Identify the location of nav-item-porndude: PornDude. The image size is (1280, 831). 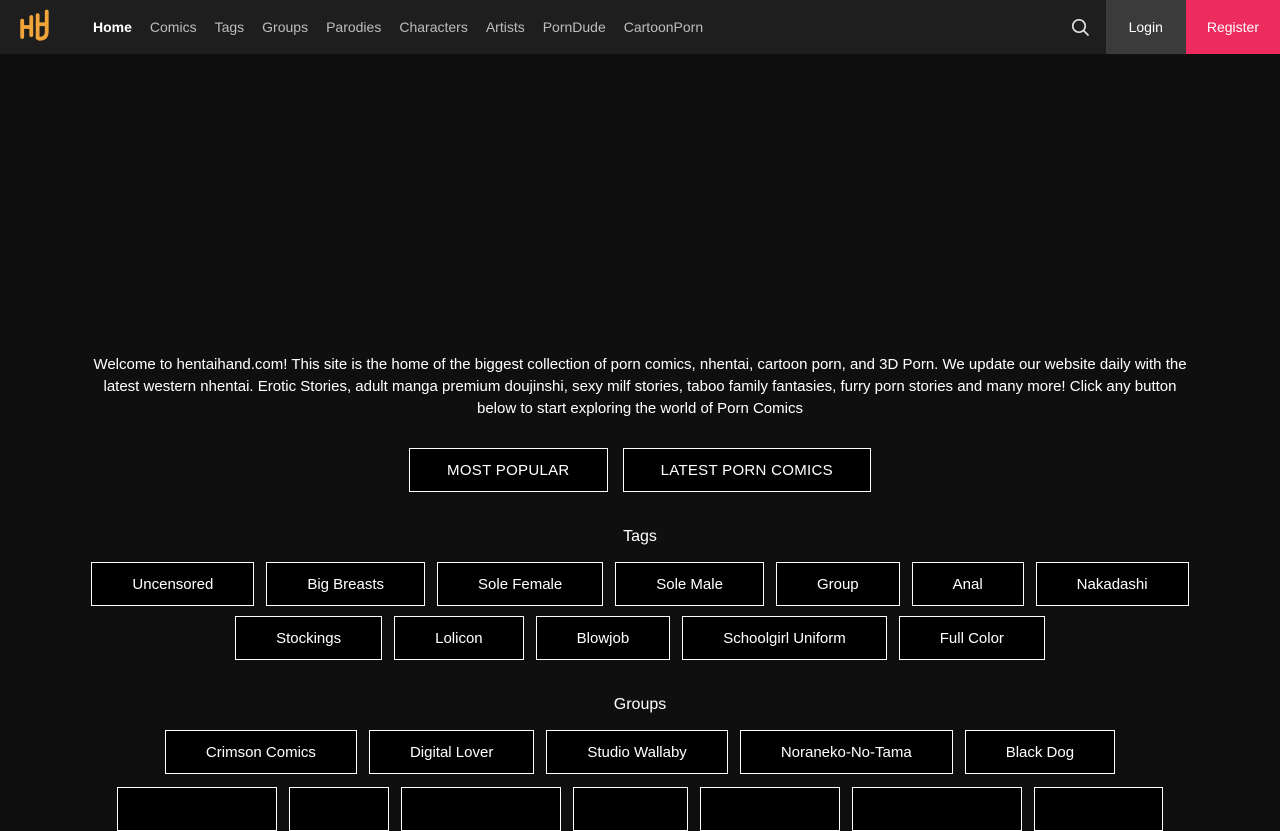
(574, 27).